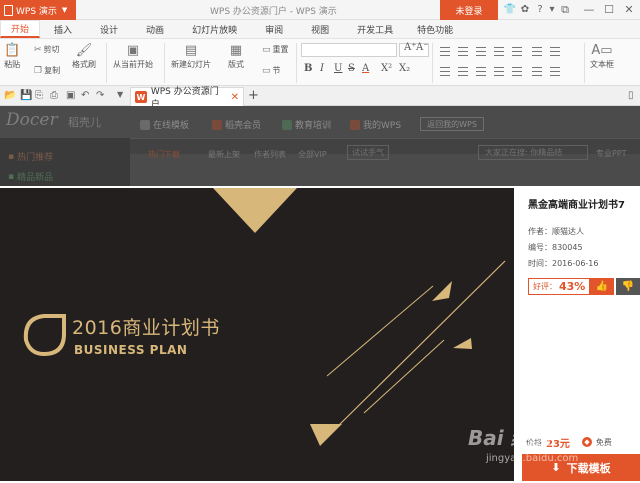  Describe the element at coordinates (266, 70) in the screenshot. I see `section-icon: ▭` at that location.